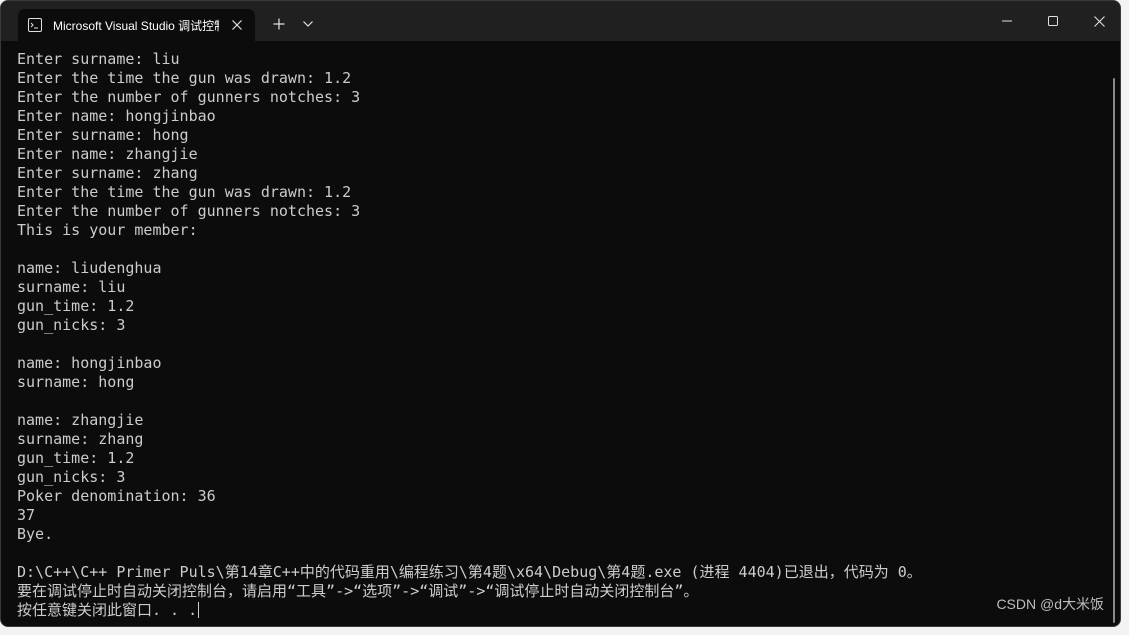 The height and width of the screenshot is (635, 1129). Describe the element at coordinates (80, 420) in the screenshot. I see `console-line-text: name: zhangjie` at that location.